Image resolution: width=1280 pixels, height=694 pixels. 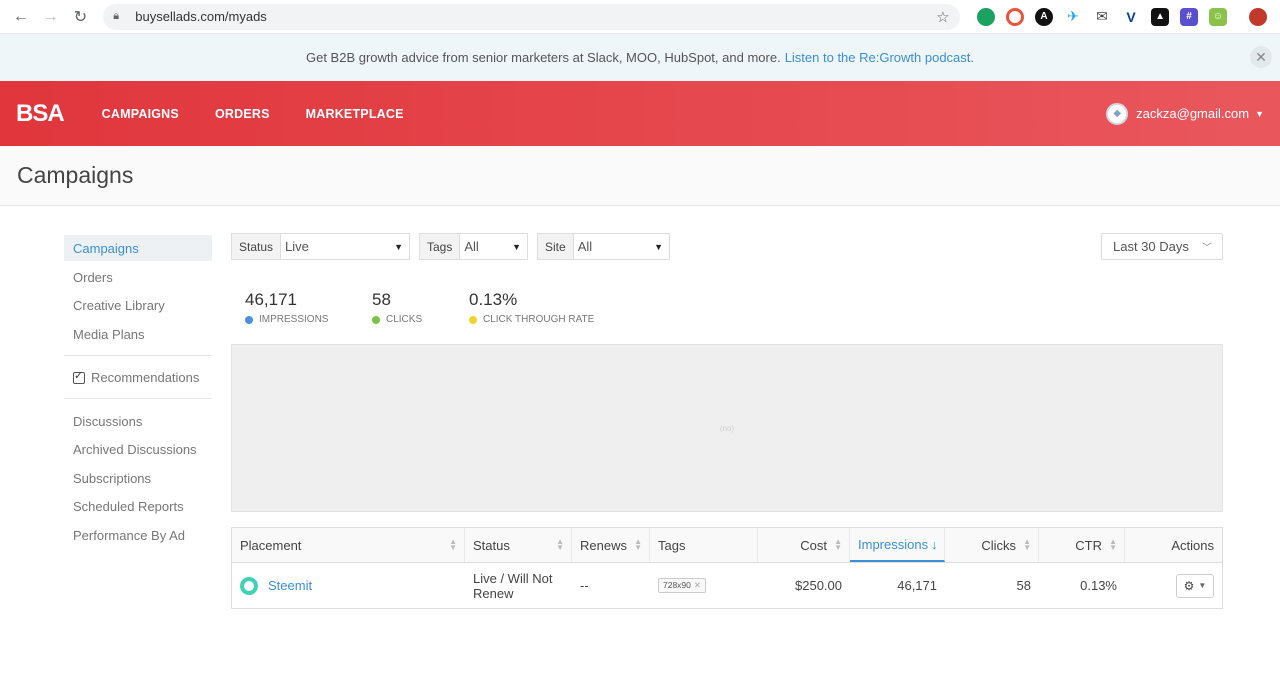 What do you see at coordinates (585, 246) in the screenshot?
I see `site-select-value: All` at bounding box center [585, 246].